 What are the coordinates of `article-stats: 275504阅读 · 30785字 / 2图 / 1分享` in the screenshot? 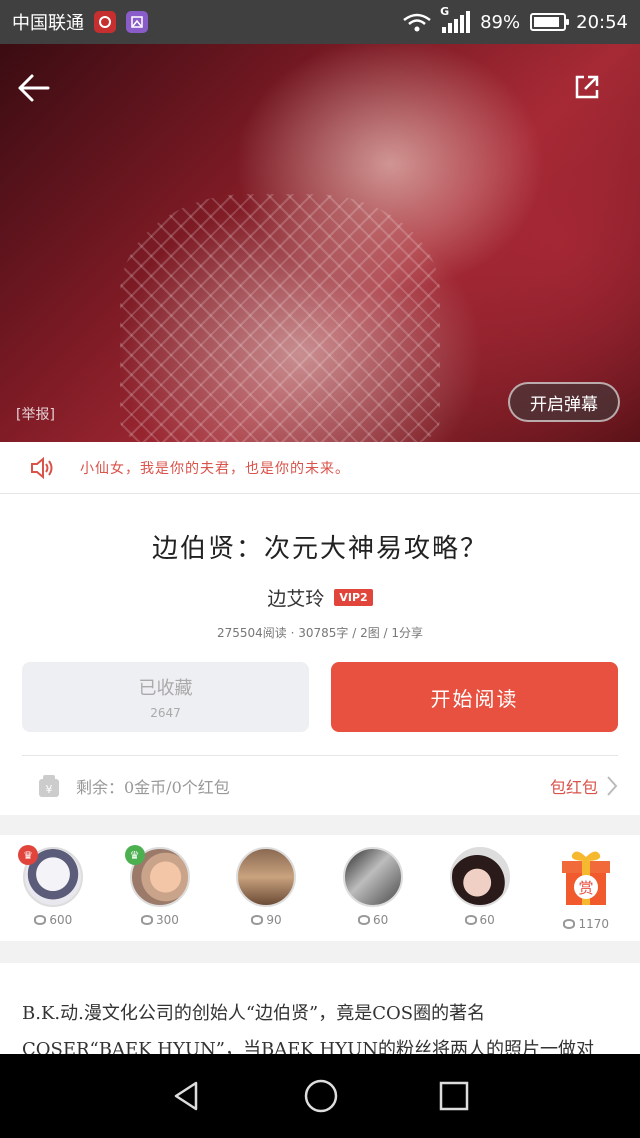 It's located at (320, 633).